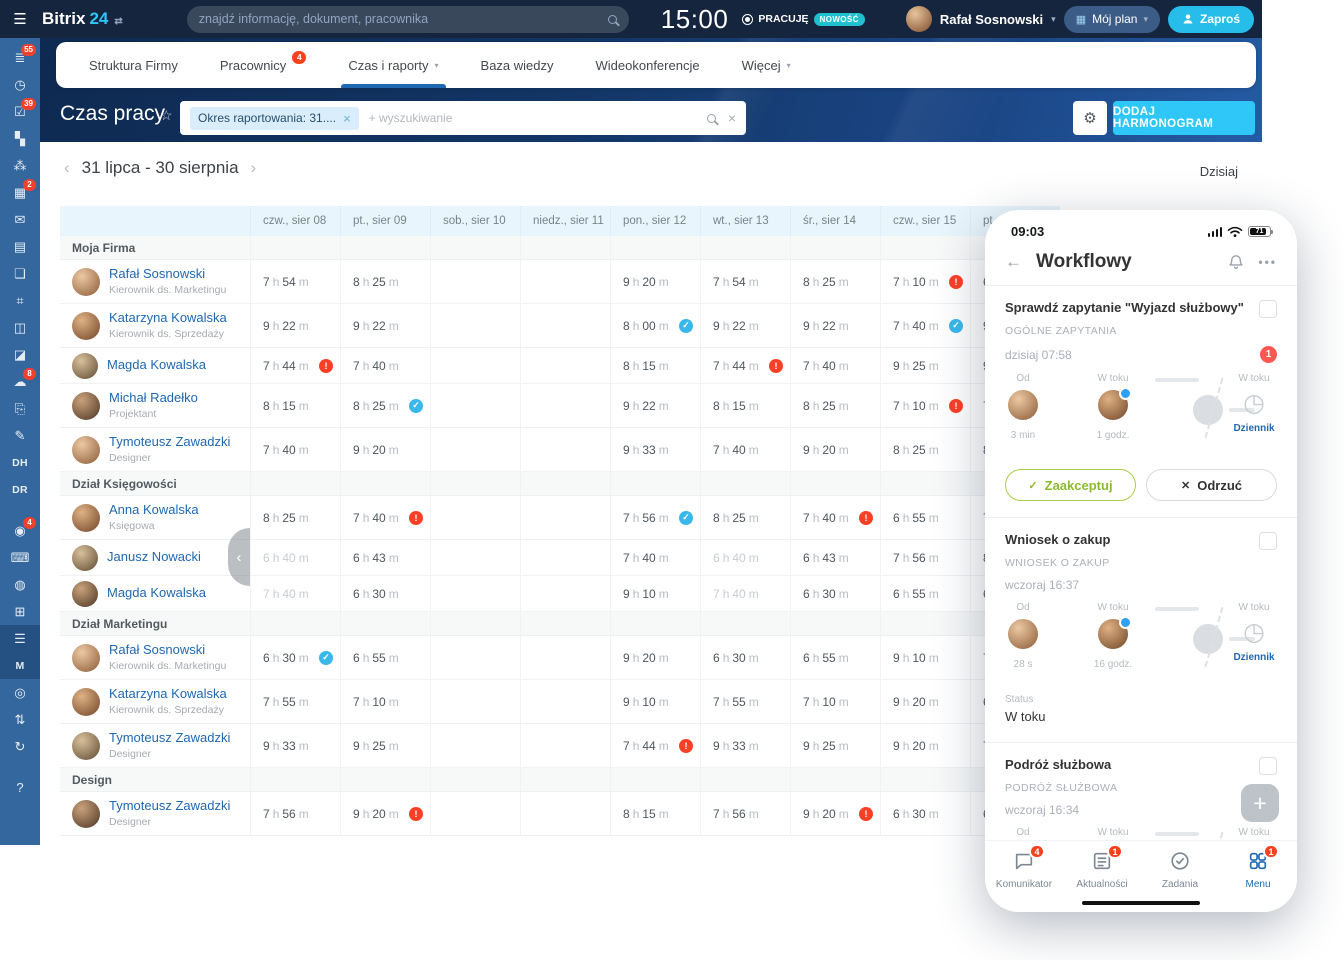 This screenshot has height=960, width=1344. What do you see at coordinates (732, 118) in the screenshot?
I see `clear-filter-icon: ×` at bounding box center [732, 118].